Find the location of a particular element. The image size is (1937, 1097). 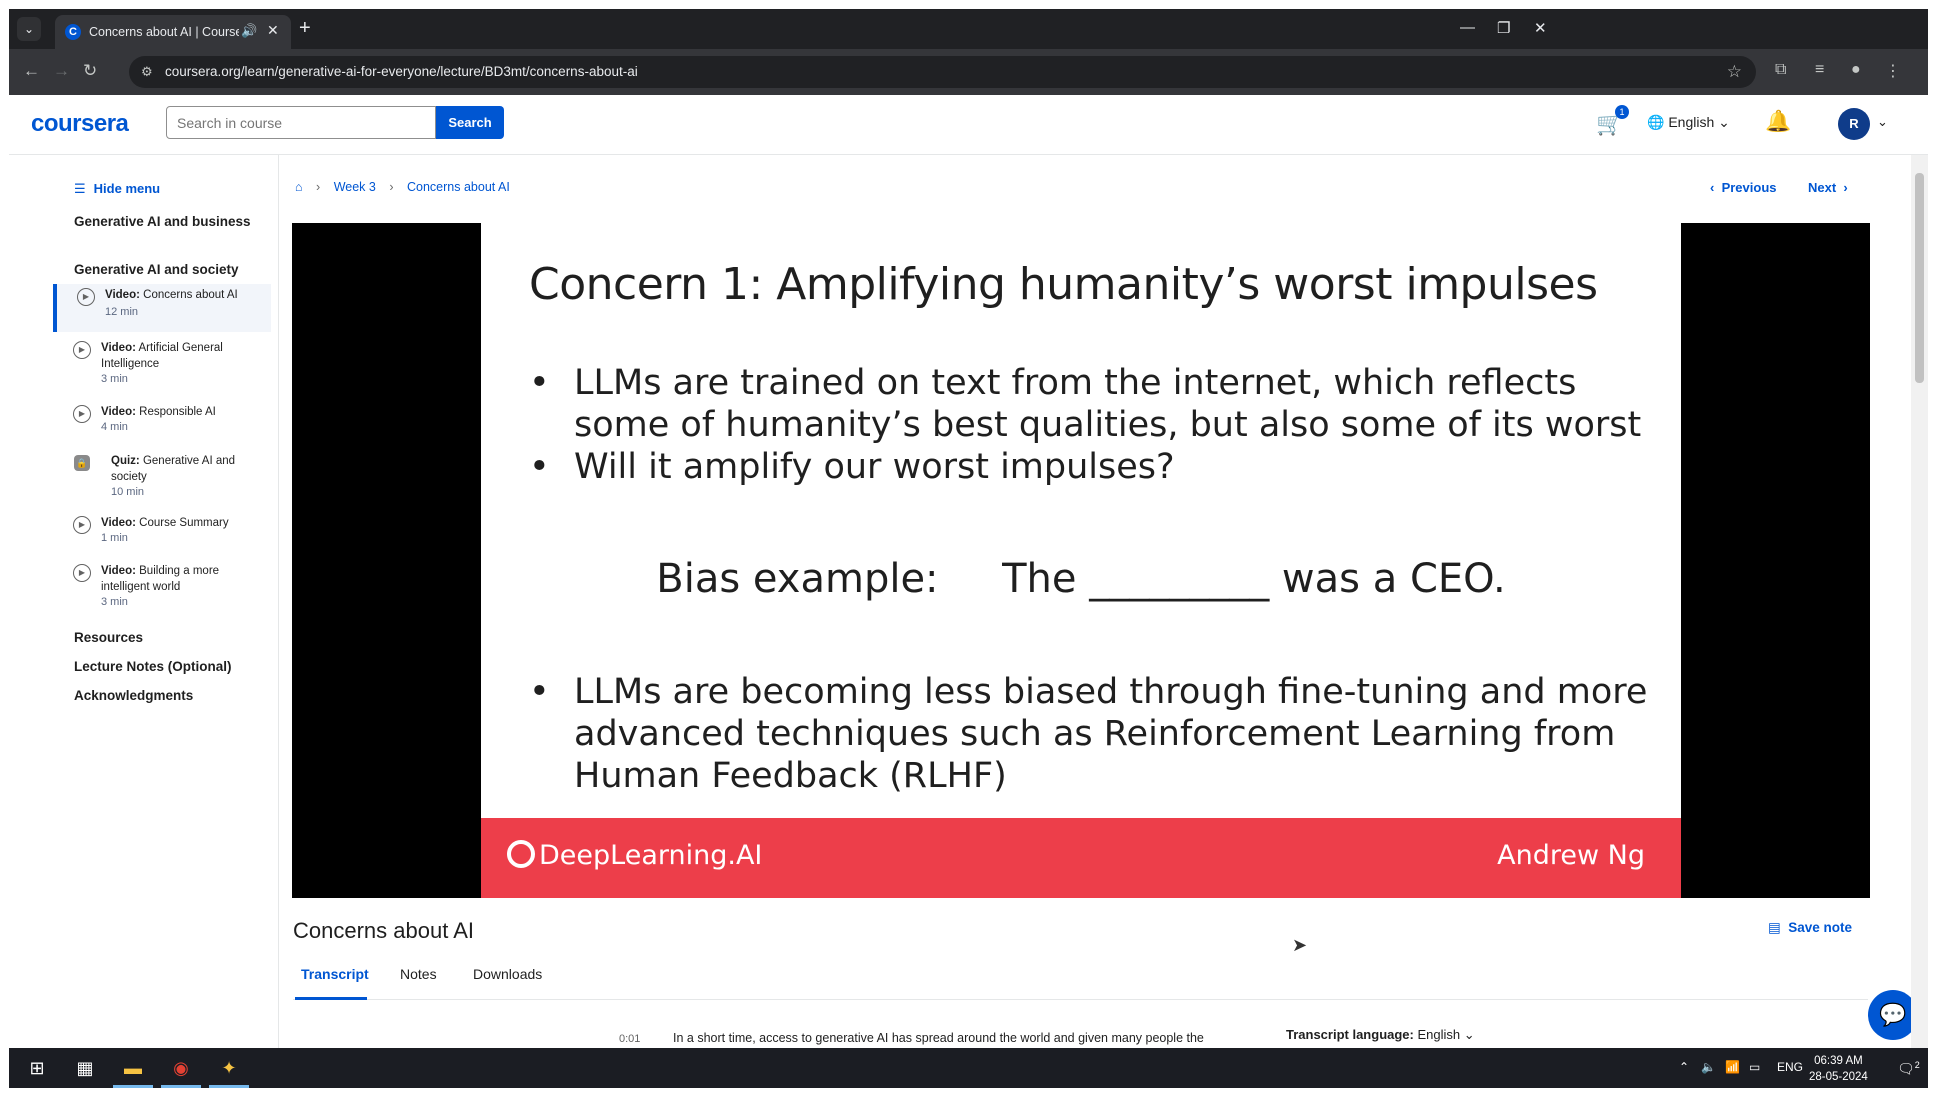

home-icon: ⌂ is located at coordinates (299, 187).